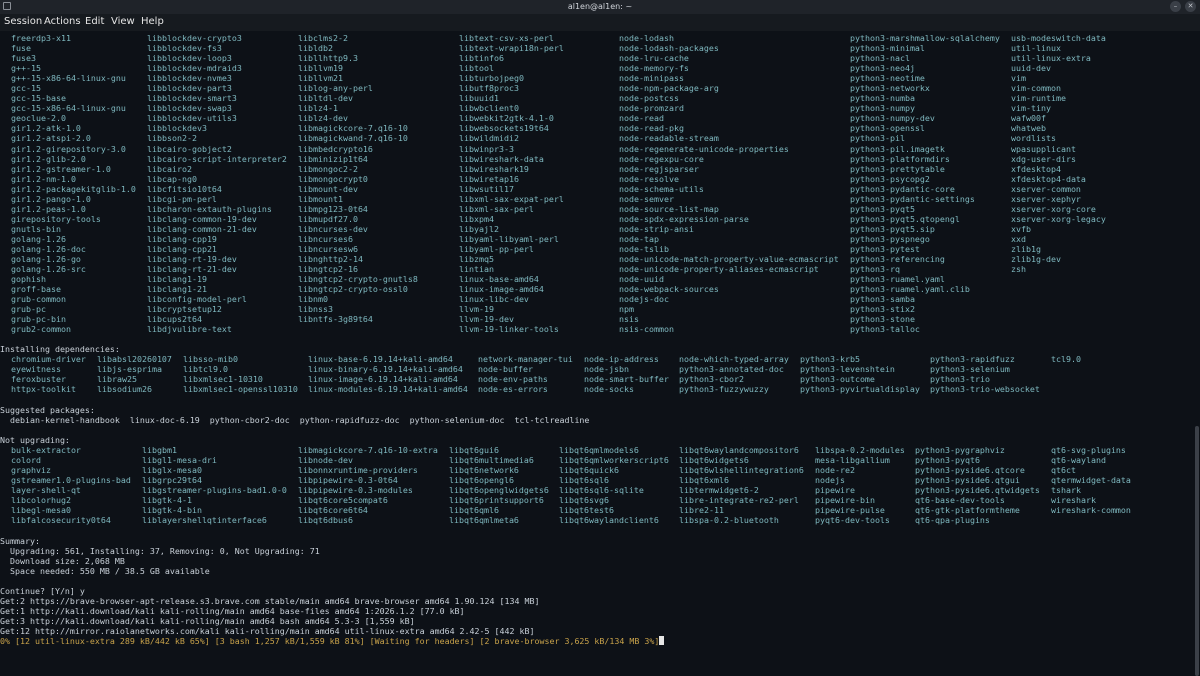  What do you see at coordinates (1073, 500) in the screenshot?
I see `package-name: wireshark` at bounding box center [1073, 500].